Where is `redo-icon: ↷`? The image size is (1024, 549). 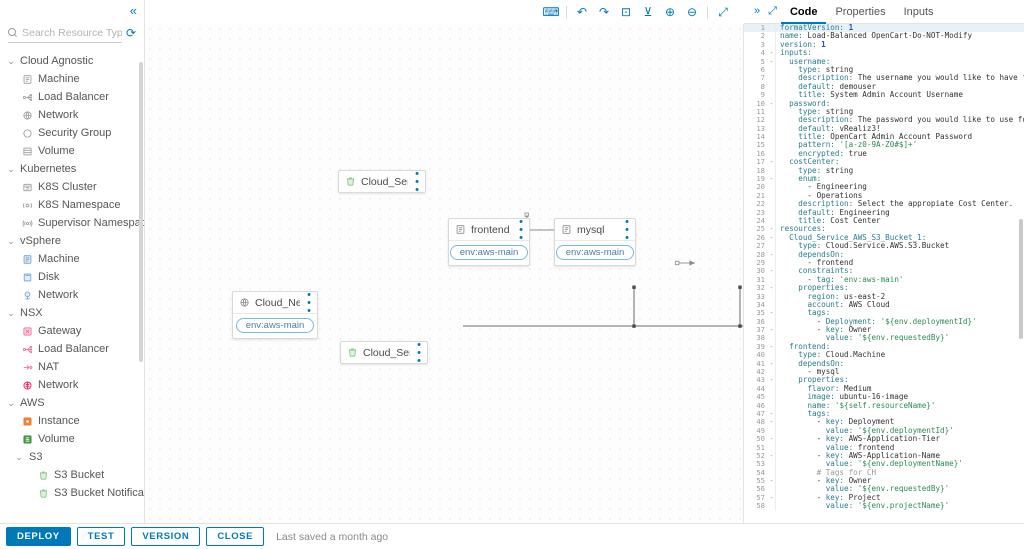
redo-icon: ↷ is located at coordinates (604, 12).